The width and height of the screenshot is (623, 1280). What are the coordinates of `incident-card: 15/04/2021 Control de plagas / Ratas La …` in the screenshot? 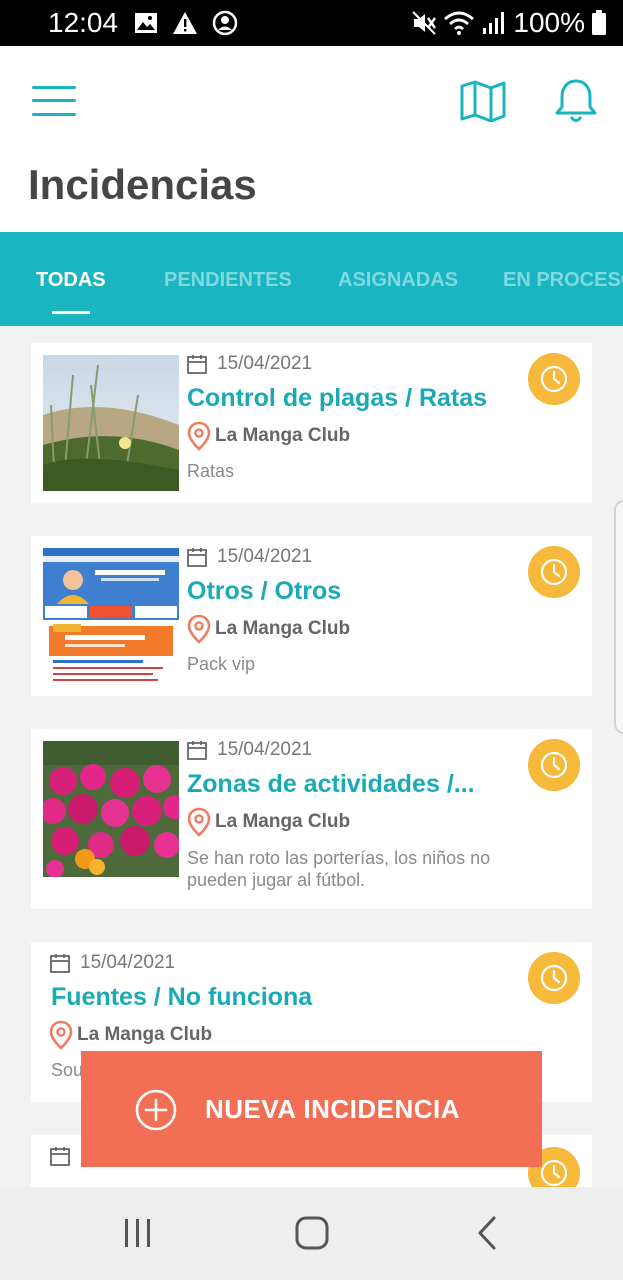 It's located at (311, 423).